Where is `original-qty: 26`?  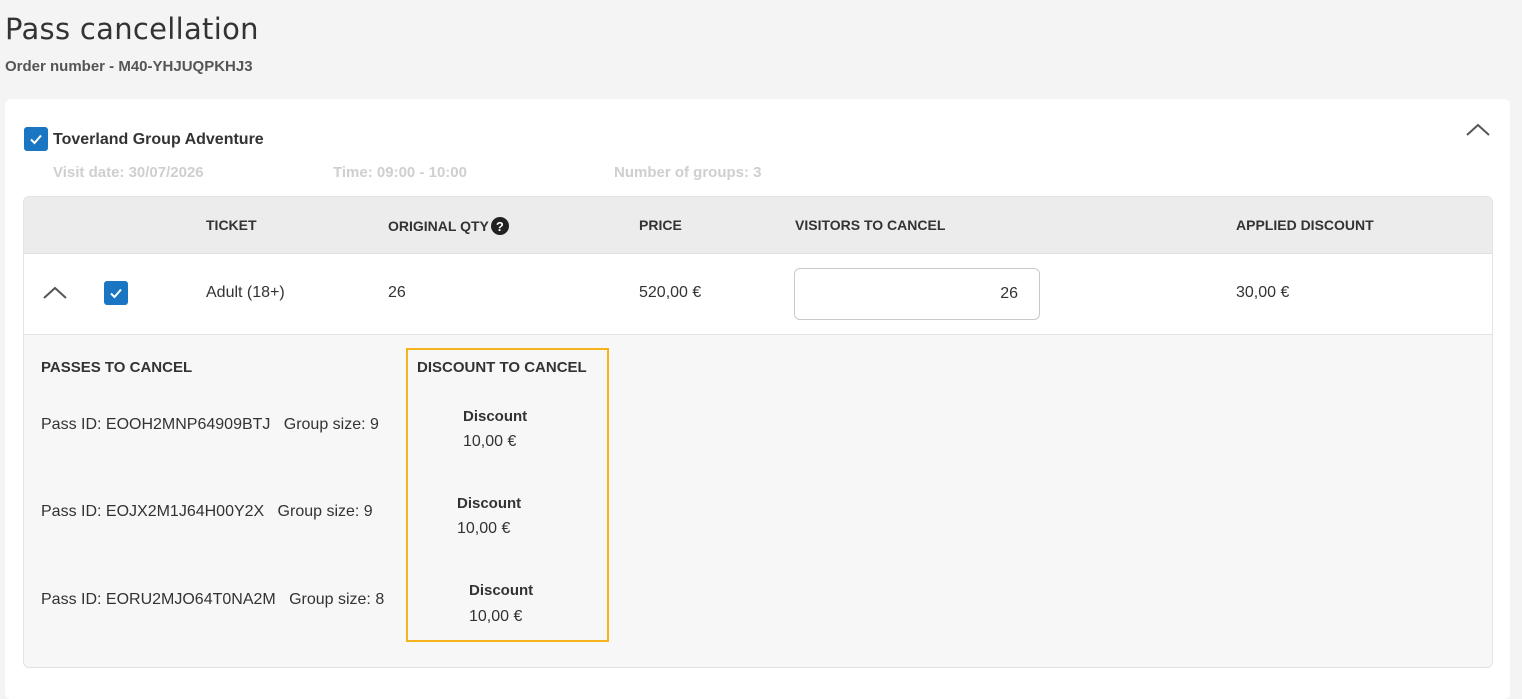
original-qty: 26 is located at coordinates (397, 292).